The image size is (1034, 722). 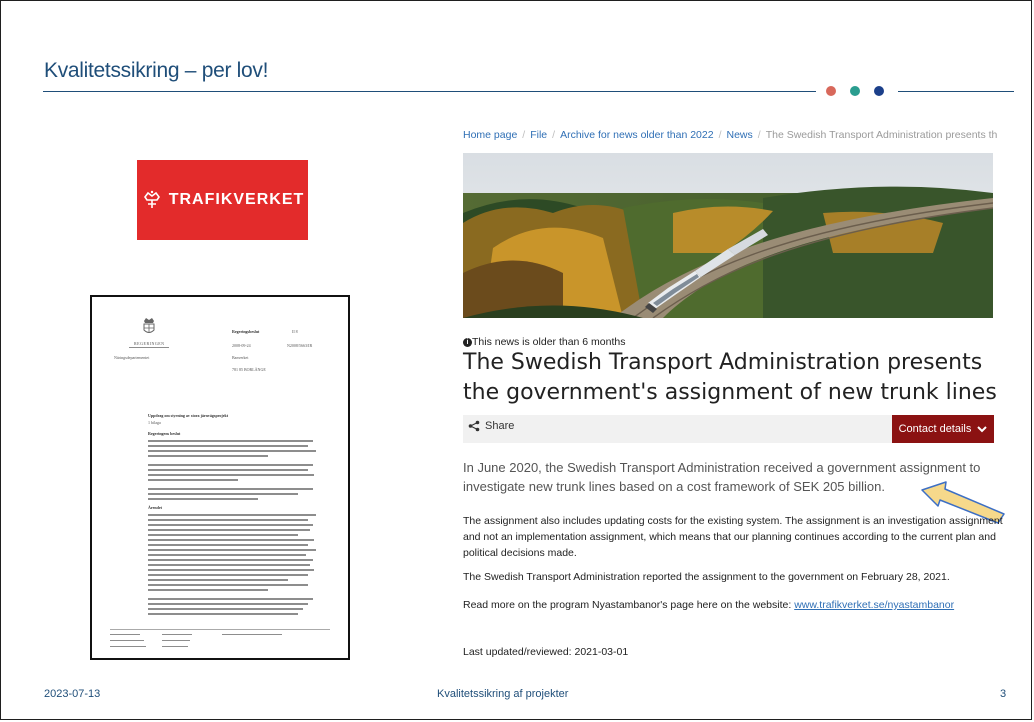 I want to click on last-updated: Last updated/reviewed: 2021-03-01, so click(x=546, y=652).